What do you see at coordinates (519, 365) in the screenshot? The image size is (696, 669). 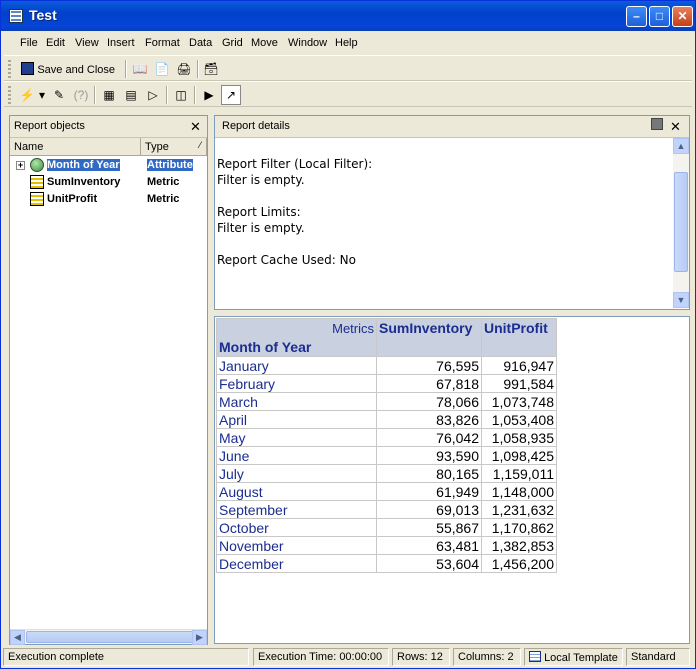 I see `unitprofit-cell: 916,947` at bounding box center [519, 365].